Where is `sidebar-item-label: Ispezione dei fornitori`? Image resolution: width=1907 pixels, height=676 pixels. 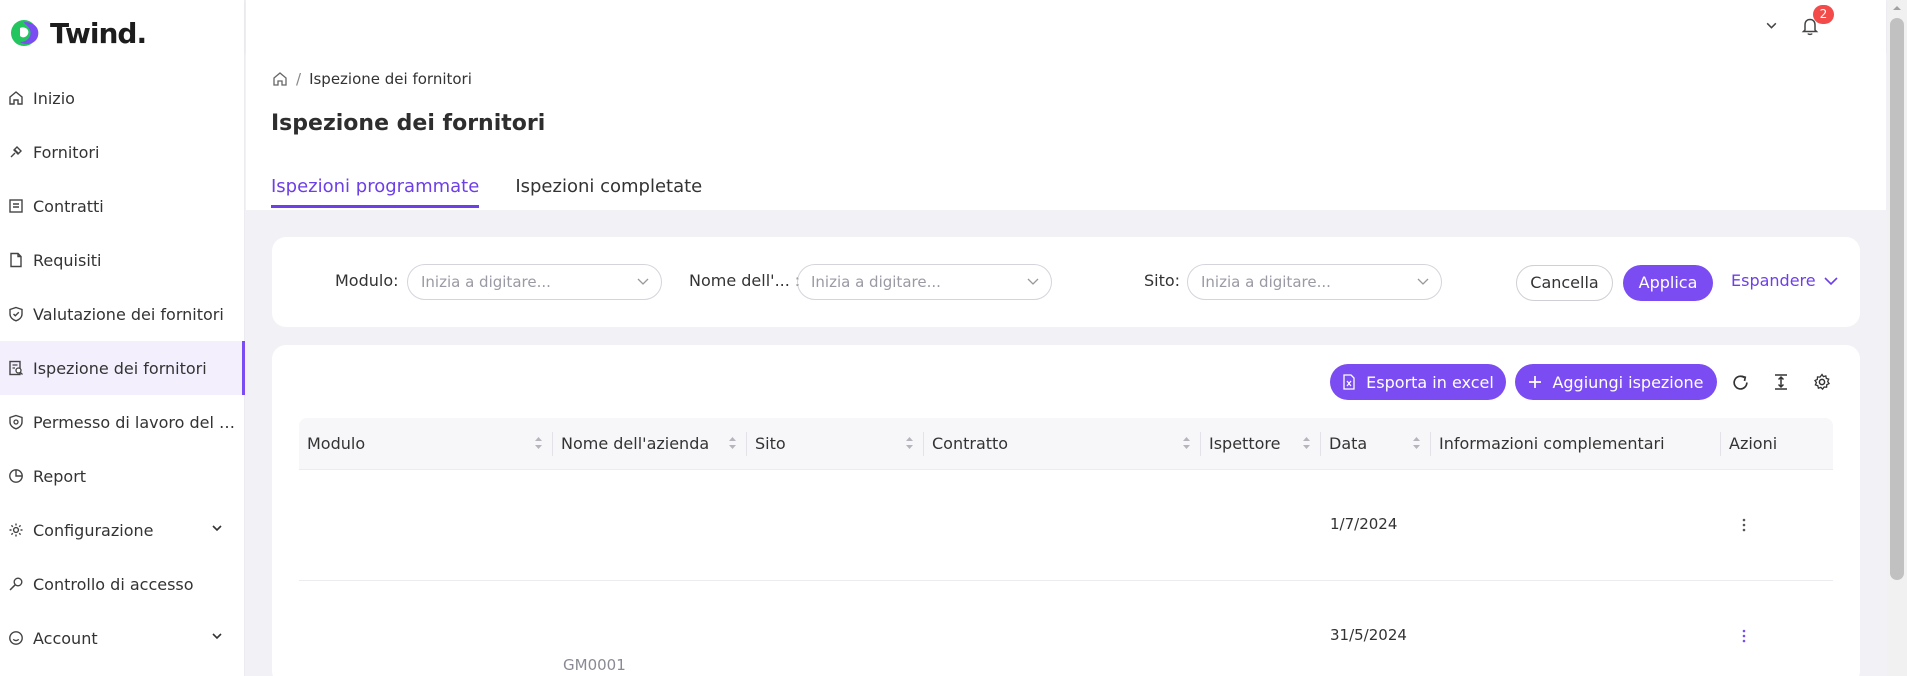 sidebar-item-label: Ispezione dei fornitori is located at coordinates (120, 368).